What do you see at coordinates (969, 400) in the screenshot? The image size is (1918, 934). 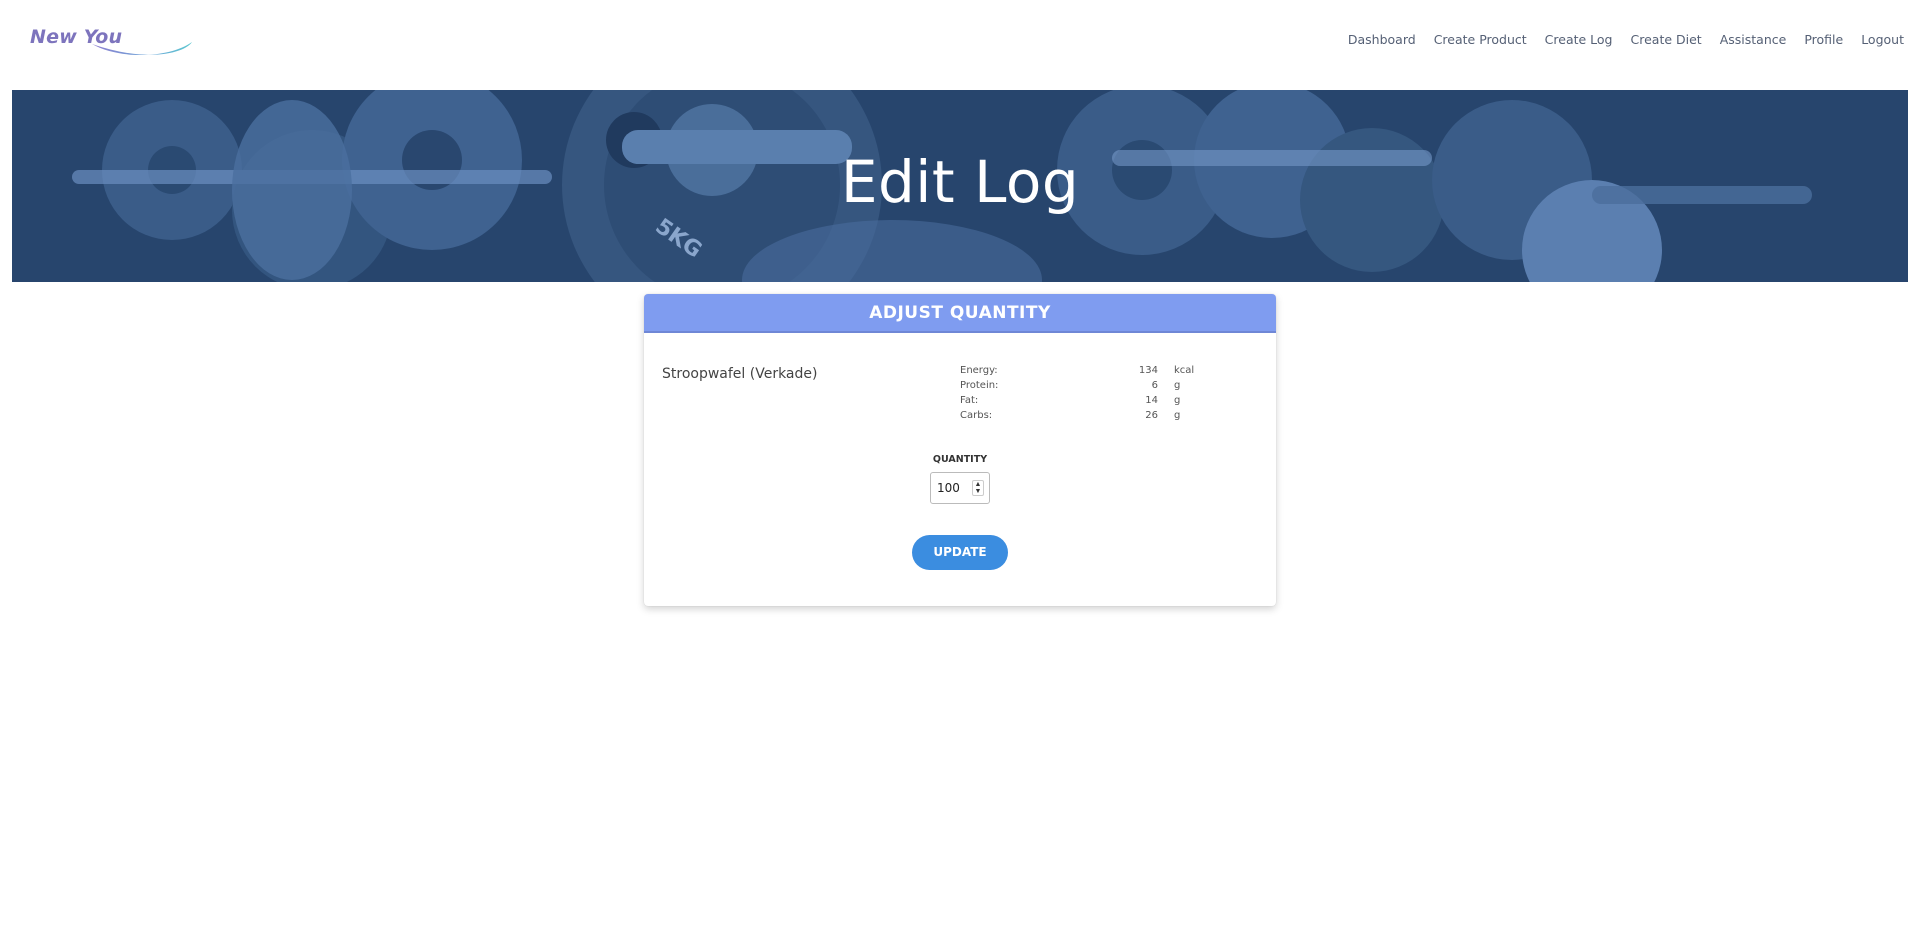 I see `nutrition-label: Fat:` at bounding box center [969, 400].